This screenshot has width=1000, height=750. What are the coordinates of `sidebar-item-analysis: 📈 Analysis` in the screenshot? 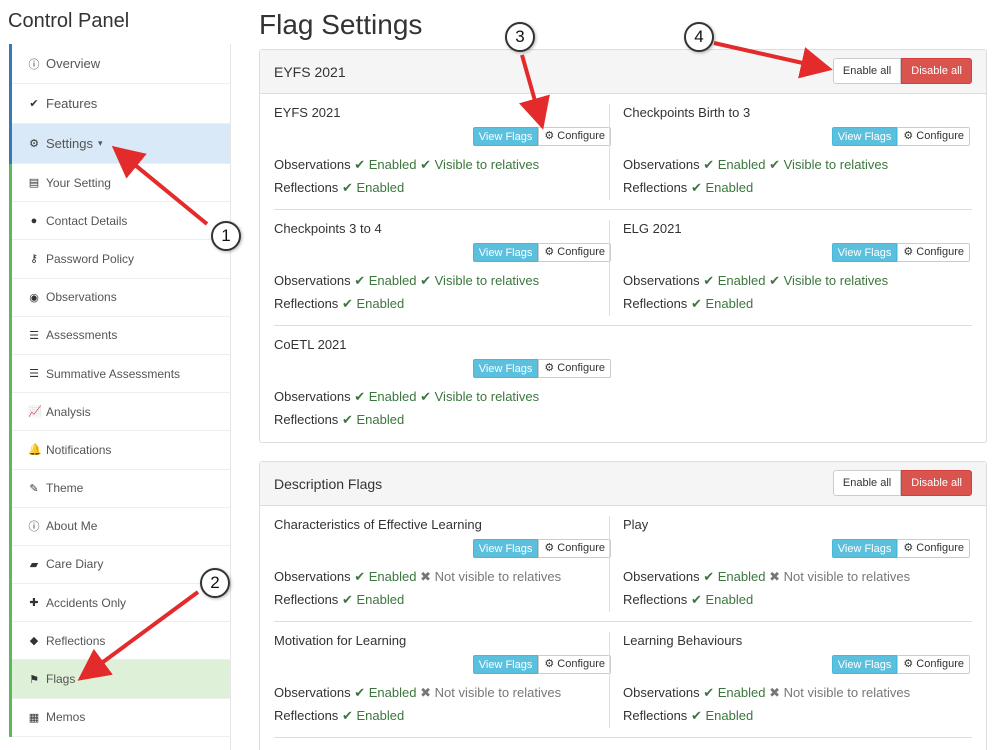 It's located at (121, 412).